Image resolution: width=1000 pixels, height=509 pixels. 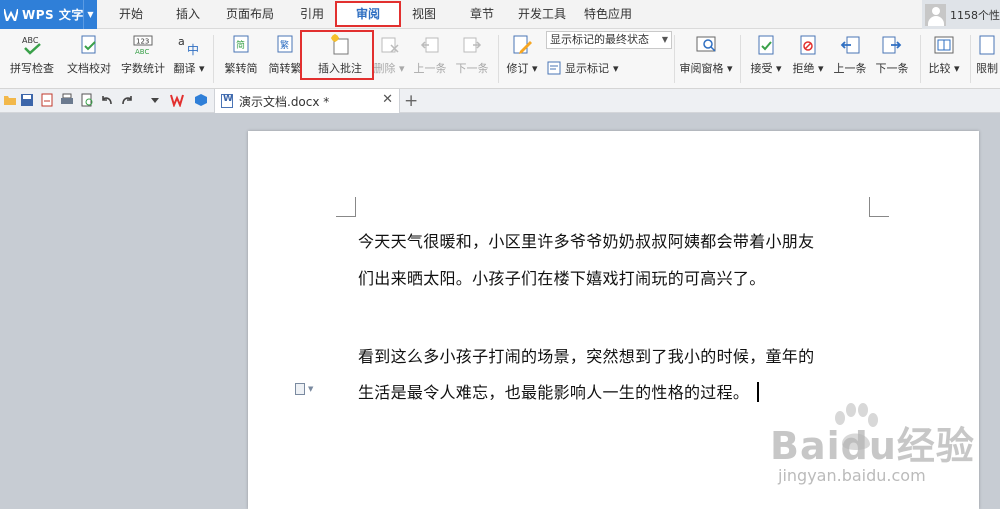 What do you see at coordinates (189, 58) in the screenshot?
I see `translate-button: a中 翻译 ▾` at bounding box center [189, 58].